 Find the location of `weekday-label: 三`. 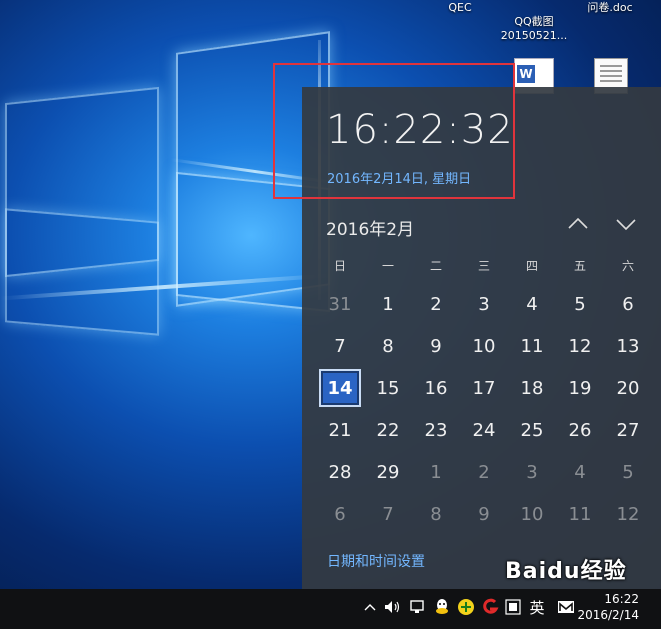

weekday-label: 三 is located at coordinates (483, 266).